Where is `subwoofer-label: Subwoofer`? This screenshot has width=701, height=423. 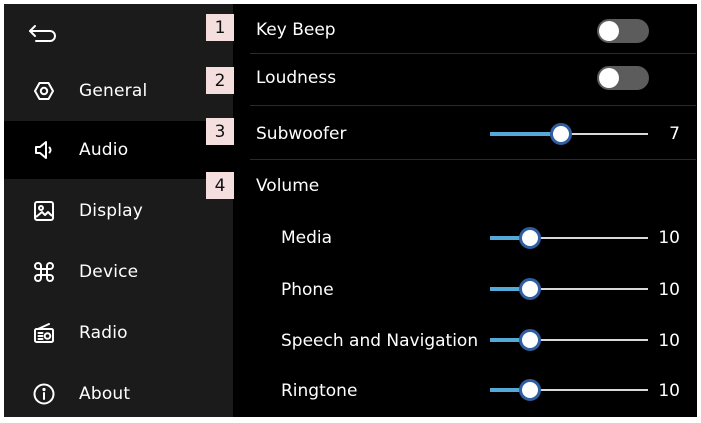
subwoofer-label: Subwoofer is located at coordinates (301, 134).